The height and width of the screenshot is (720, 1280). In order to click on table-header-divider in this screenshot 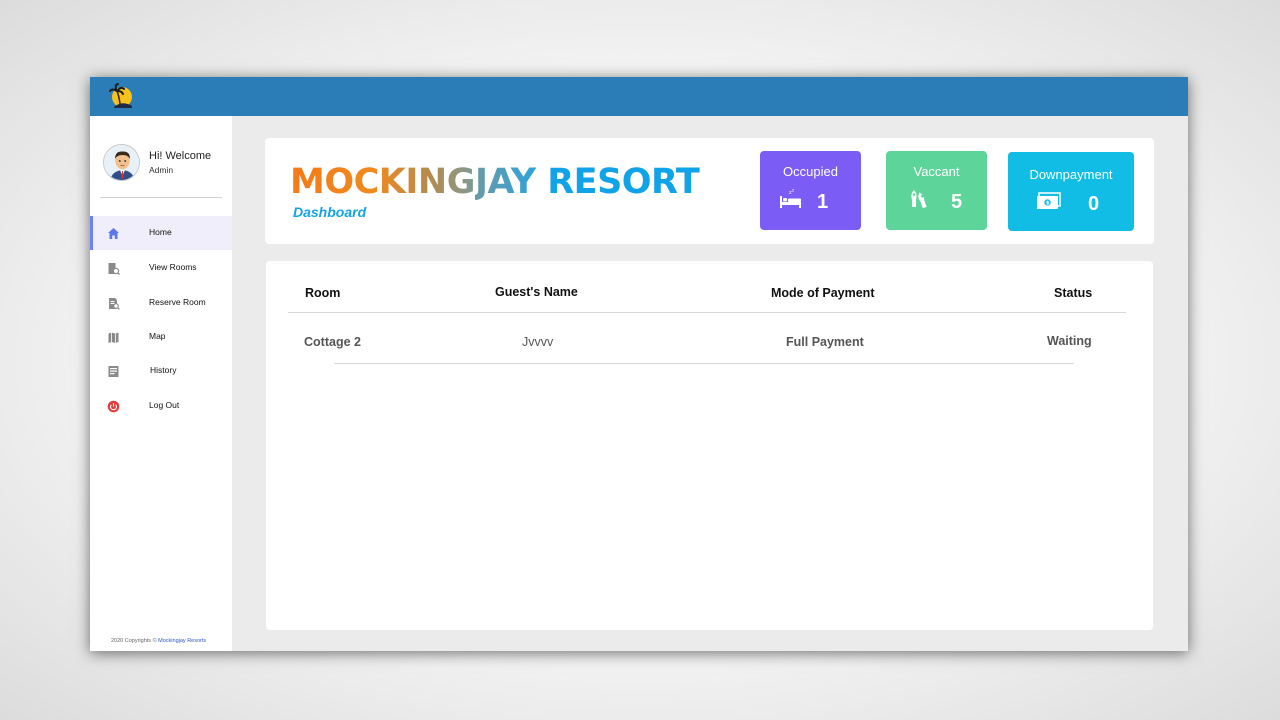, I will do `click(707, 312)`.